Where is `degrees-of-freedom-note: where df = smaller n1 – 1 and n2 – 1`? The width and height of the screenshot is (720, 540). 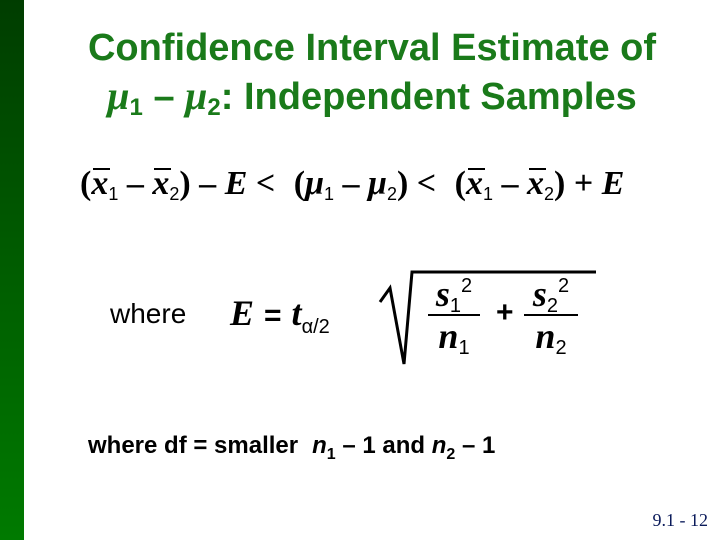 degrees-of-freedom-note: where df = smaller n1 – 1 and n2 – 1 is located at coordinates (292, 447).